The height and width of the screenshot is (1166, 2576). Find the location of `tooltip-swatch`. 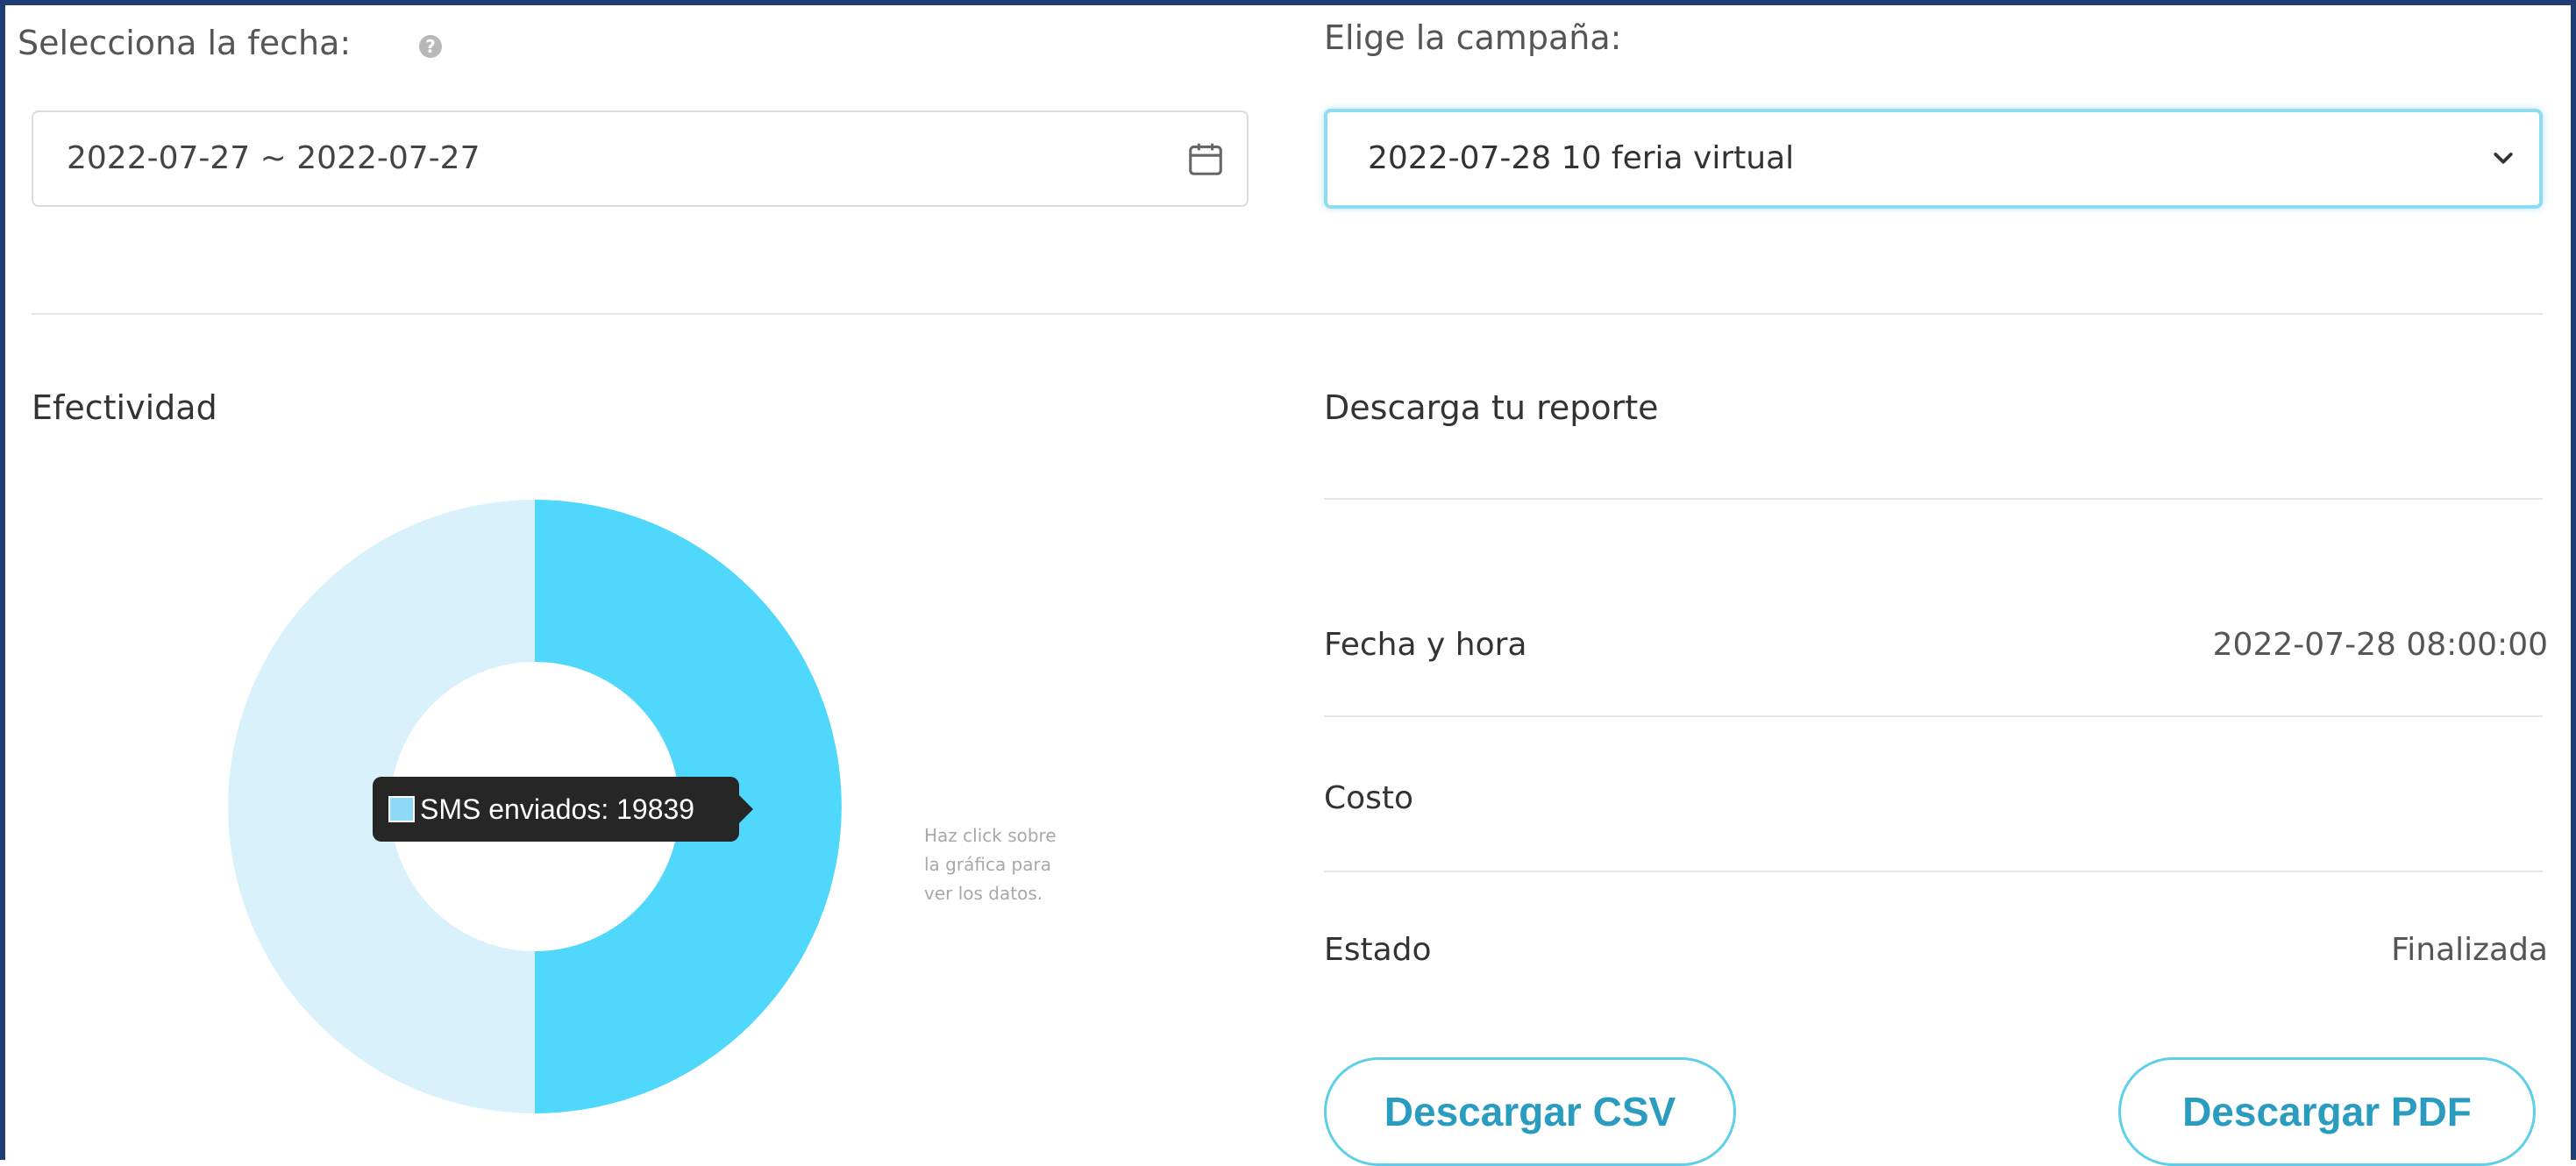

tooltip-swatch is located at coordinates (401, 809).